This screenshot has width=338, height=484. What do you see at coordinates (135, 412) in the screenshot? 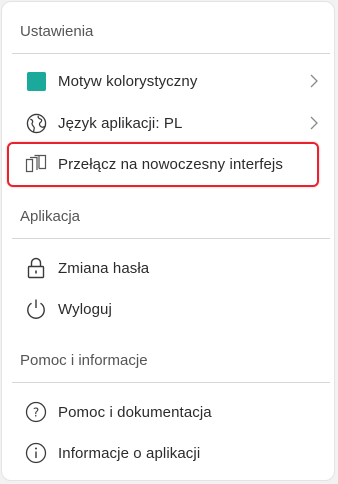
I see `menu-item-label: Pomoc i dokumentacja` at bounding box center [135, 412].